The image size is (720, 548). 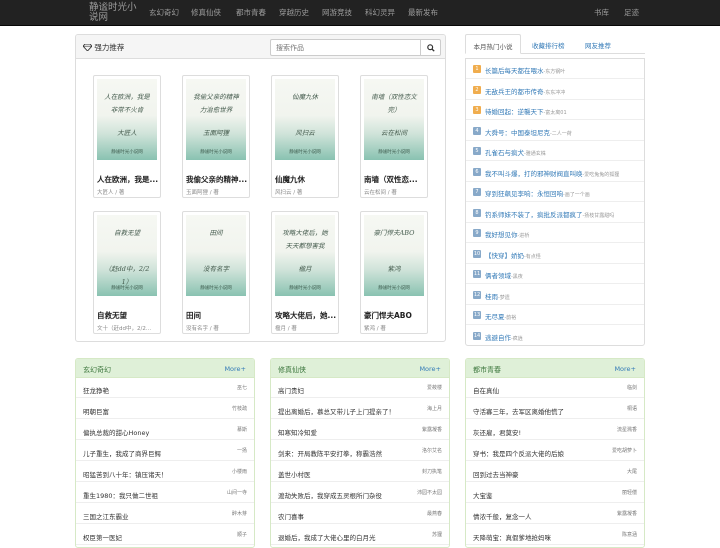 What do you see at coordinates (152, 432) in the screenshot?
I see `book-name: 偏执总裁的甜心Honey` at bounding box center [152, 432].